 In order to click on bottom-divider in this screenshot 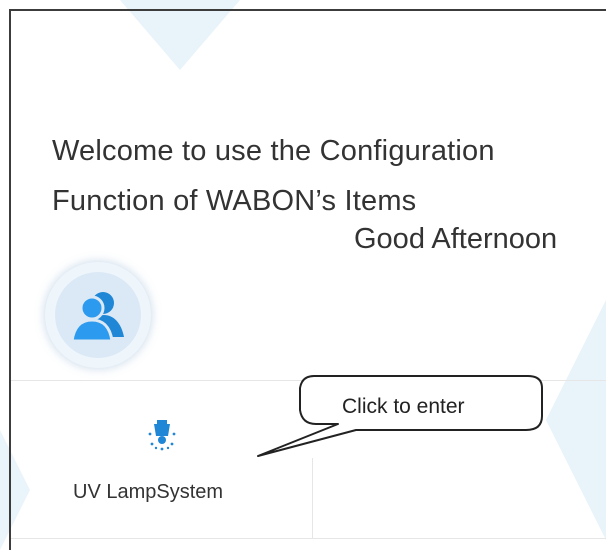, I will do `click(308, 538)`.